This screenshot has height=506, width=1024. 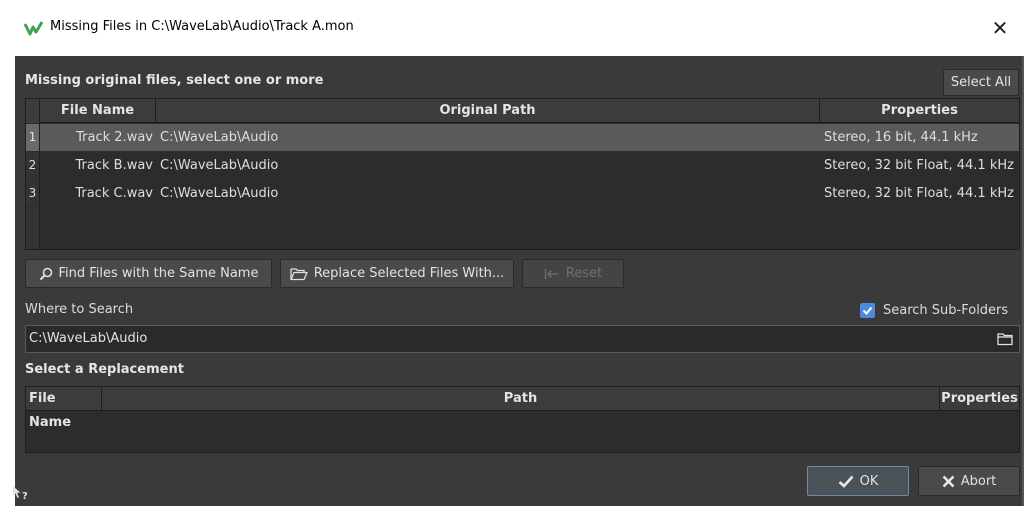 I want to click on row-index-gutter, so click(x=33, y=228).